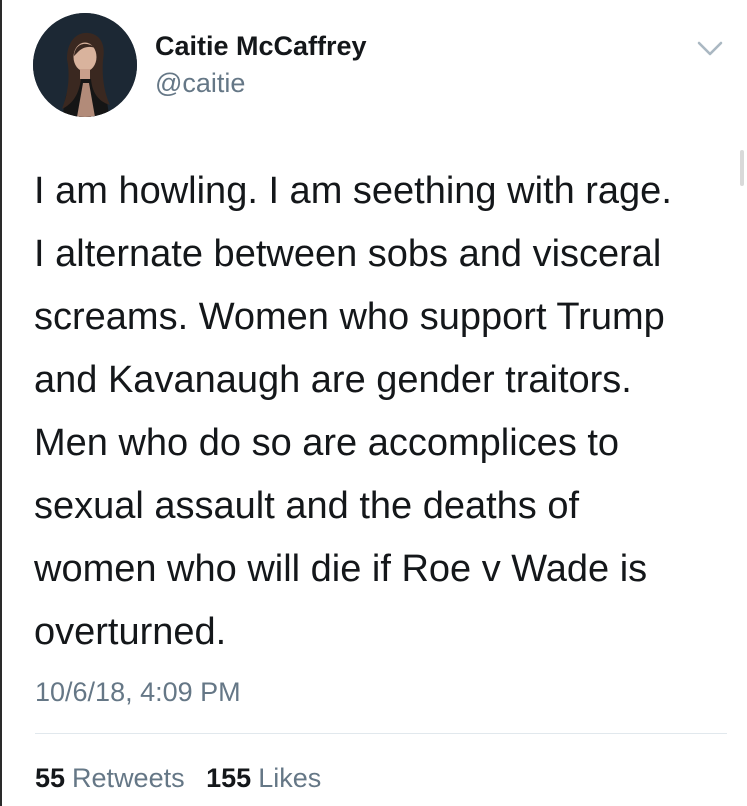 This screenshot has width=747, height=806. Describe the element at coordinates (381, 733) in the screenshot. I see `divider` at that location.